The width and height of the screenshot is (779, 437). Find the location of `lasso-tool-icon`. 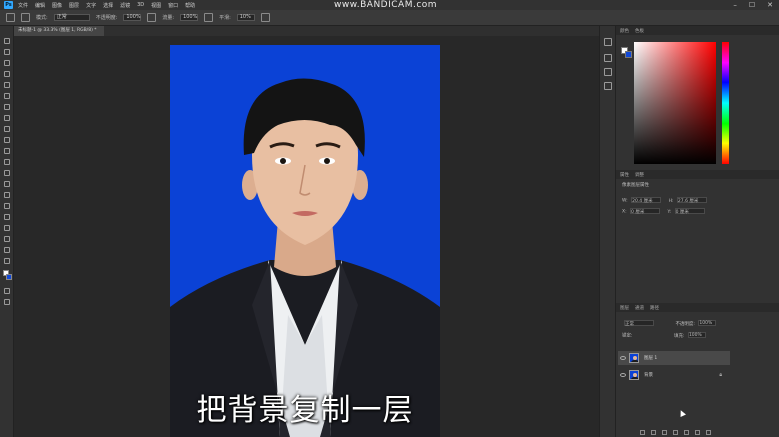

lasso-tool-icon is located at coordinates (7, 63).